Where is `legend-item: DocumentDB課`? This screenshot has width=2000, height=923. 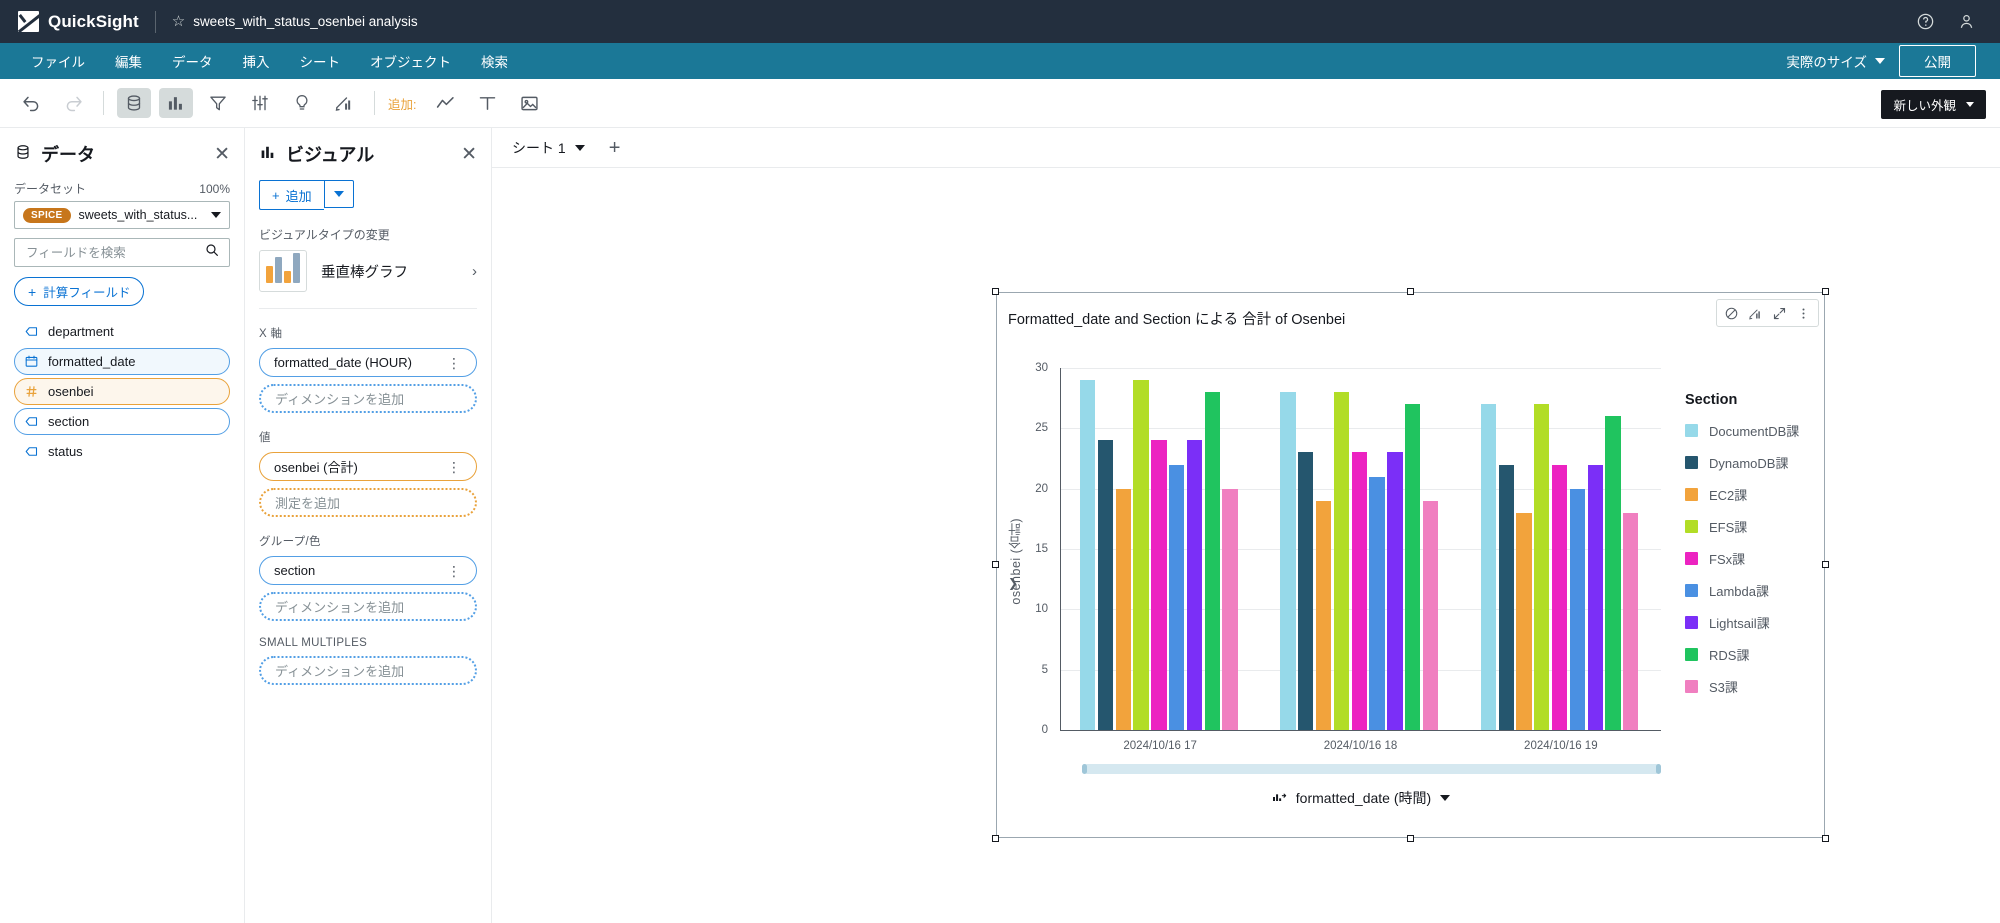 legend-item: DocumentDB課 is located at coordinates (1742, 430).